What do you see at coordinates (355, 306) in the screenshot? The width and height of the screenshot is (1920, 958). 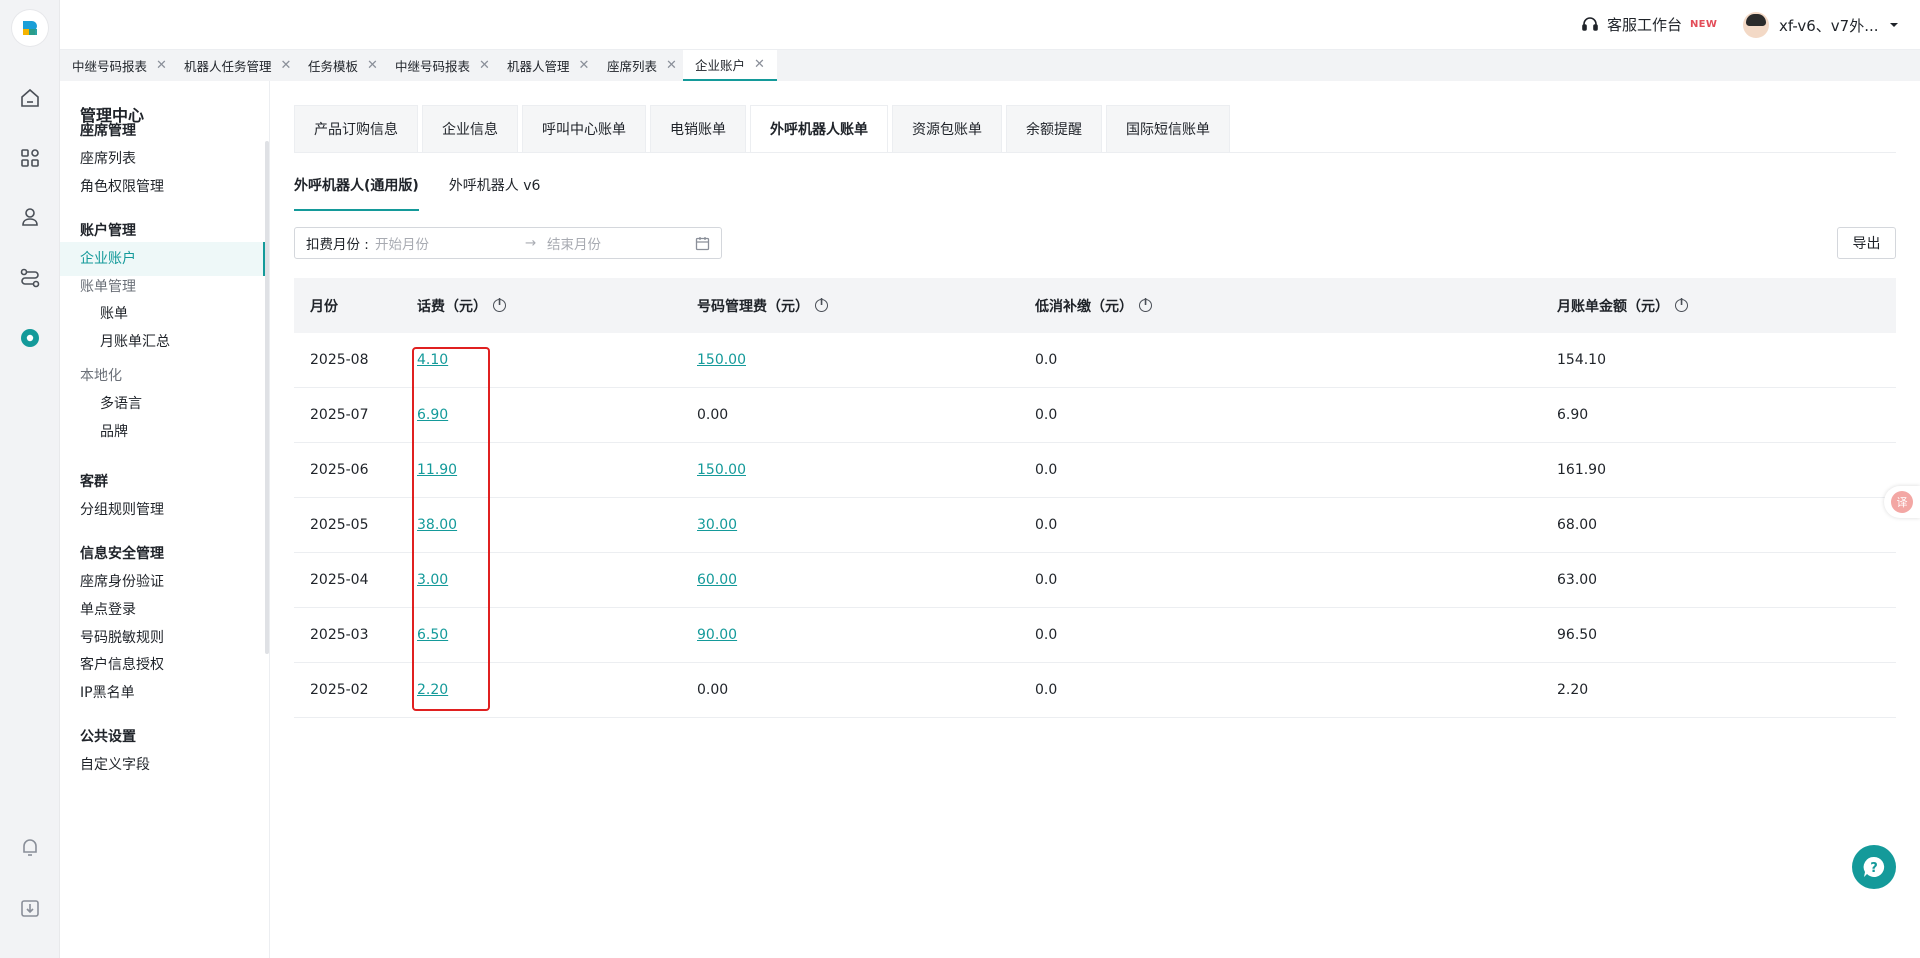 I see `header-month: 月份` at bounding box center [355, 306].